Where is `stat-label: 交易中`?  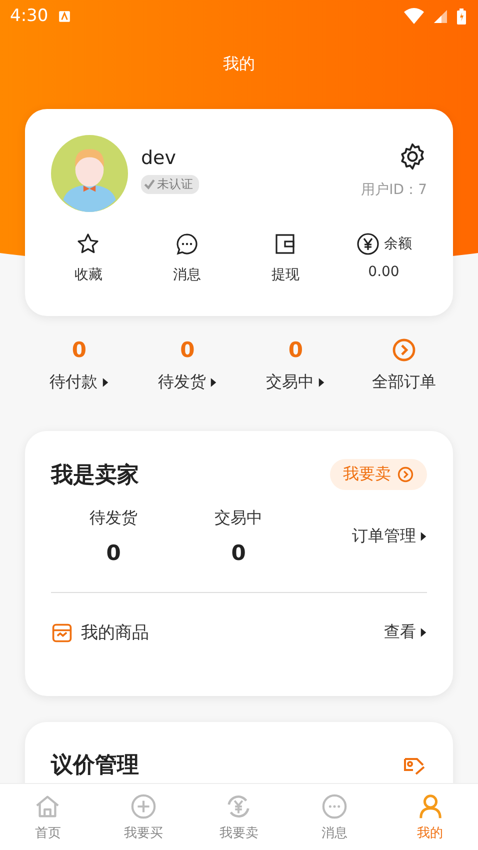 stat-label: 交易中 is located at coordinates (238, 518).